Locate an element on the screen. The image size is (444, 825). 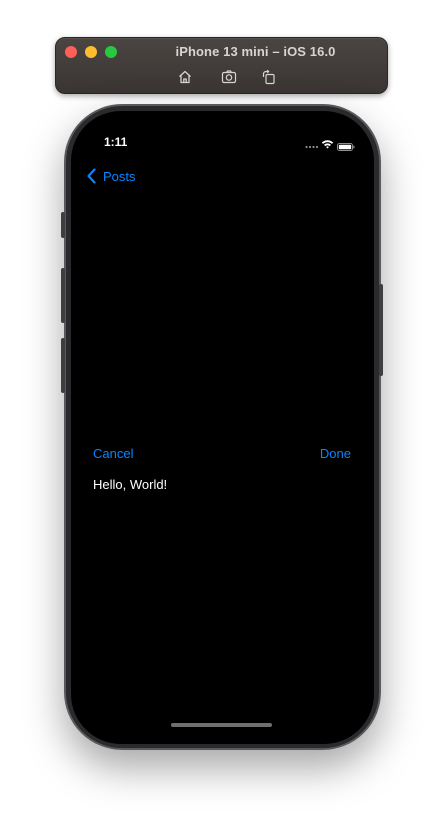
status-time: 1:11 is located at coordinates (116, 142).